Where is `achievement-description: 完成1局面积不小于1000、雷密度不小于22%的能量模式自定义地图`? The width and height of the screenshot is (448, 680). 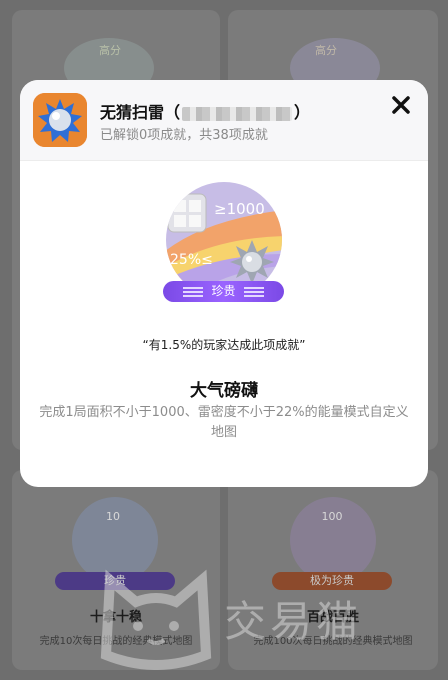
achievement-description: 完成1局面积不小于1000、雷密度不小于22%的能量模式自定义地图 is located at coordinates (224, 422).